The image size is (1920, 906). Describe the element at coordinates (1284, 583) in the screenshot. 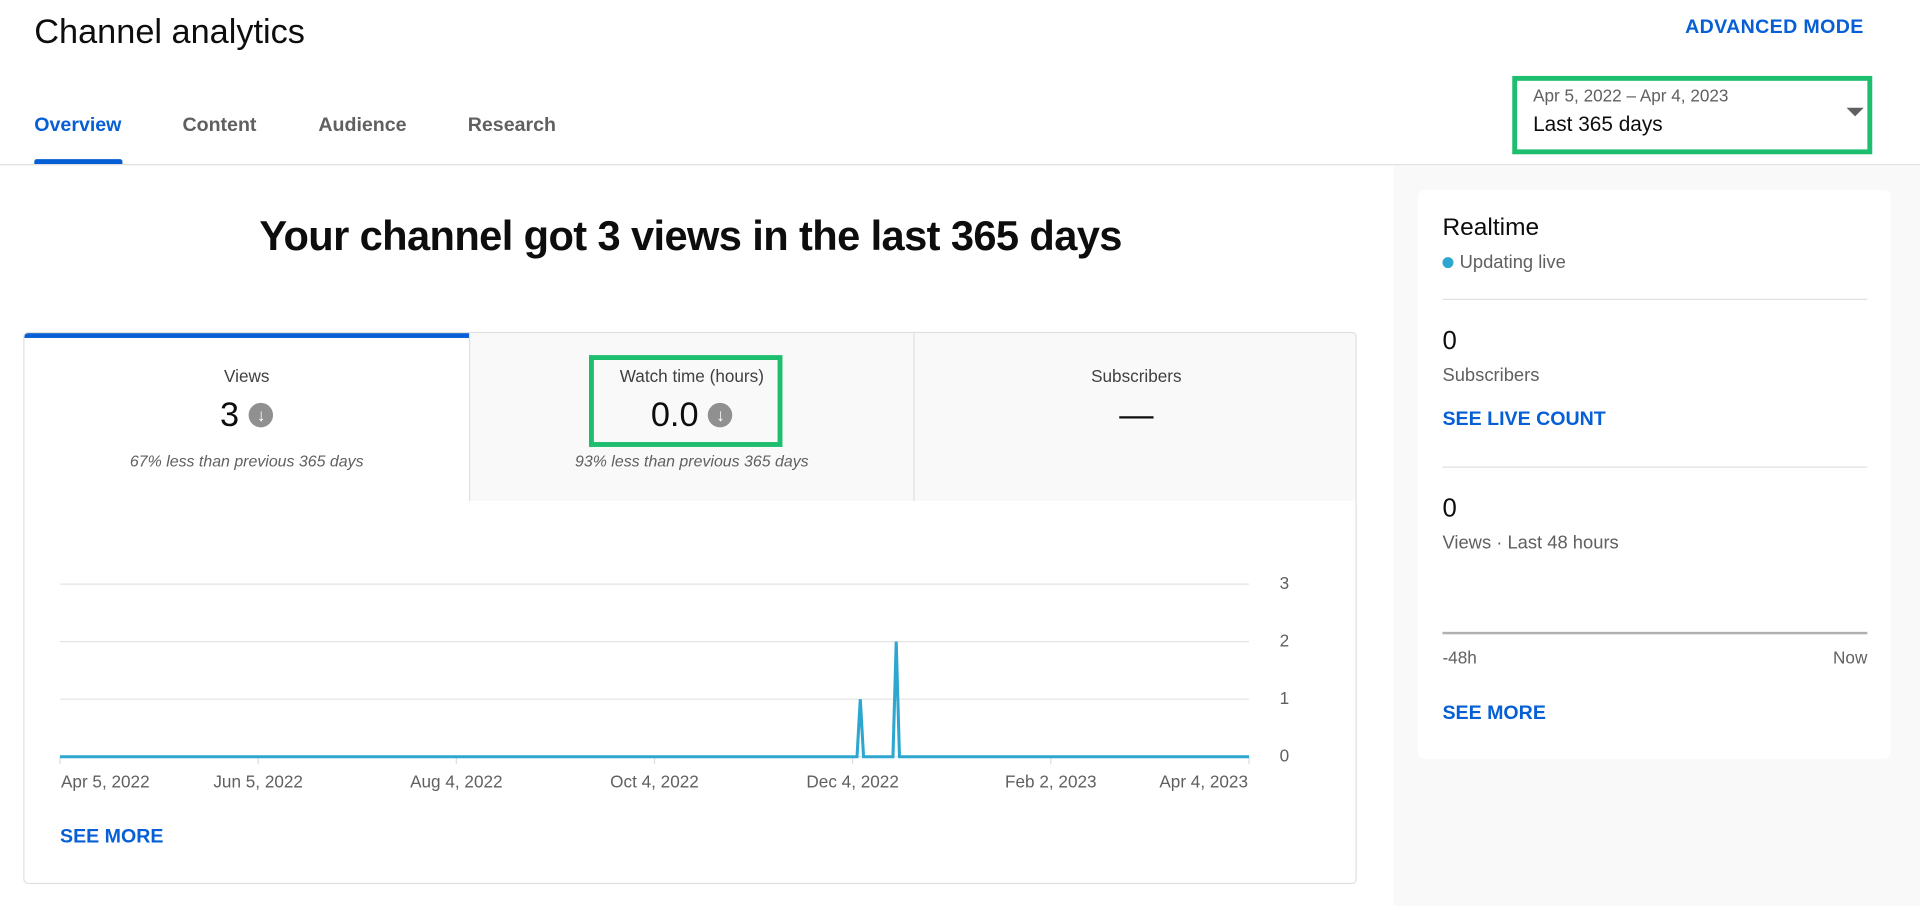

I see `y-tick-label: 3` at that location.